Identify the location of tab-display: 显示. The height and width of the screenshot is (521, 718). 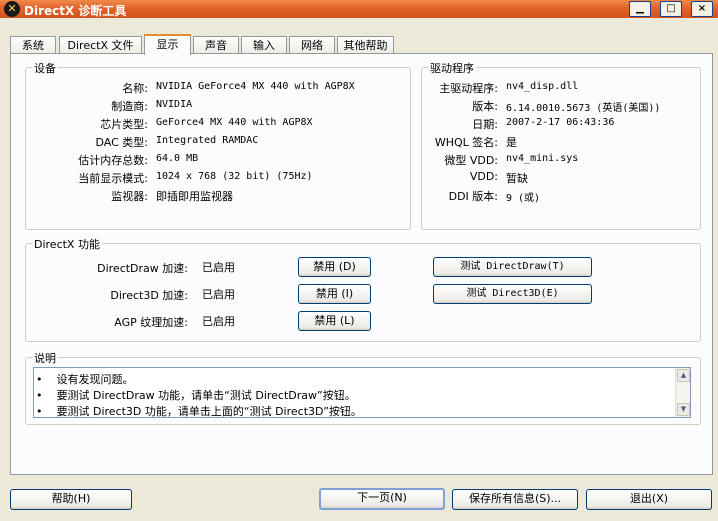
(167, 44).